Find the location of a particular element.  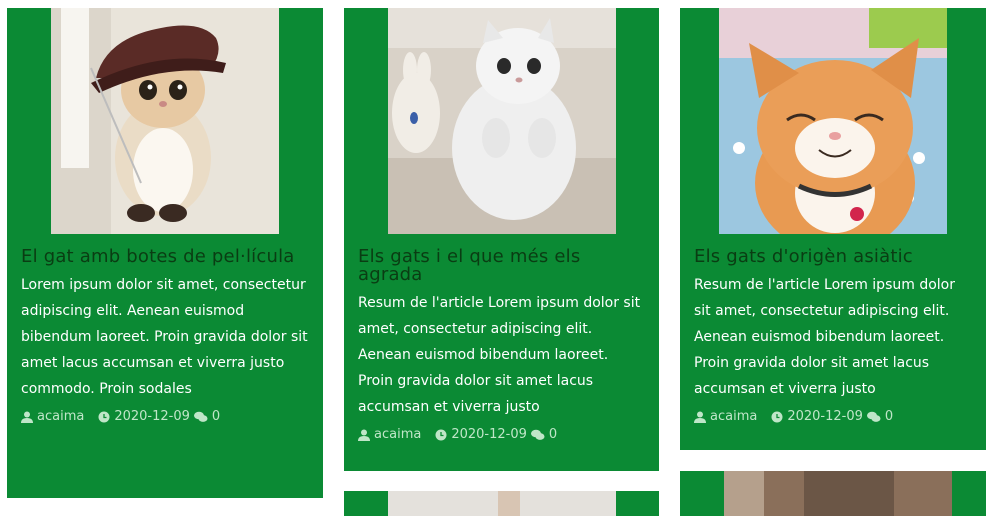

cat-photo-fluffy is located at coordinates (501, 121).